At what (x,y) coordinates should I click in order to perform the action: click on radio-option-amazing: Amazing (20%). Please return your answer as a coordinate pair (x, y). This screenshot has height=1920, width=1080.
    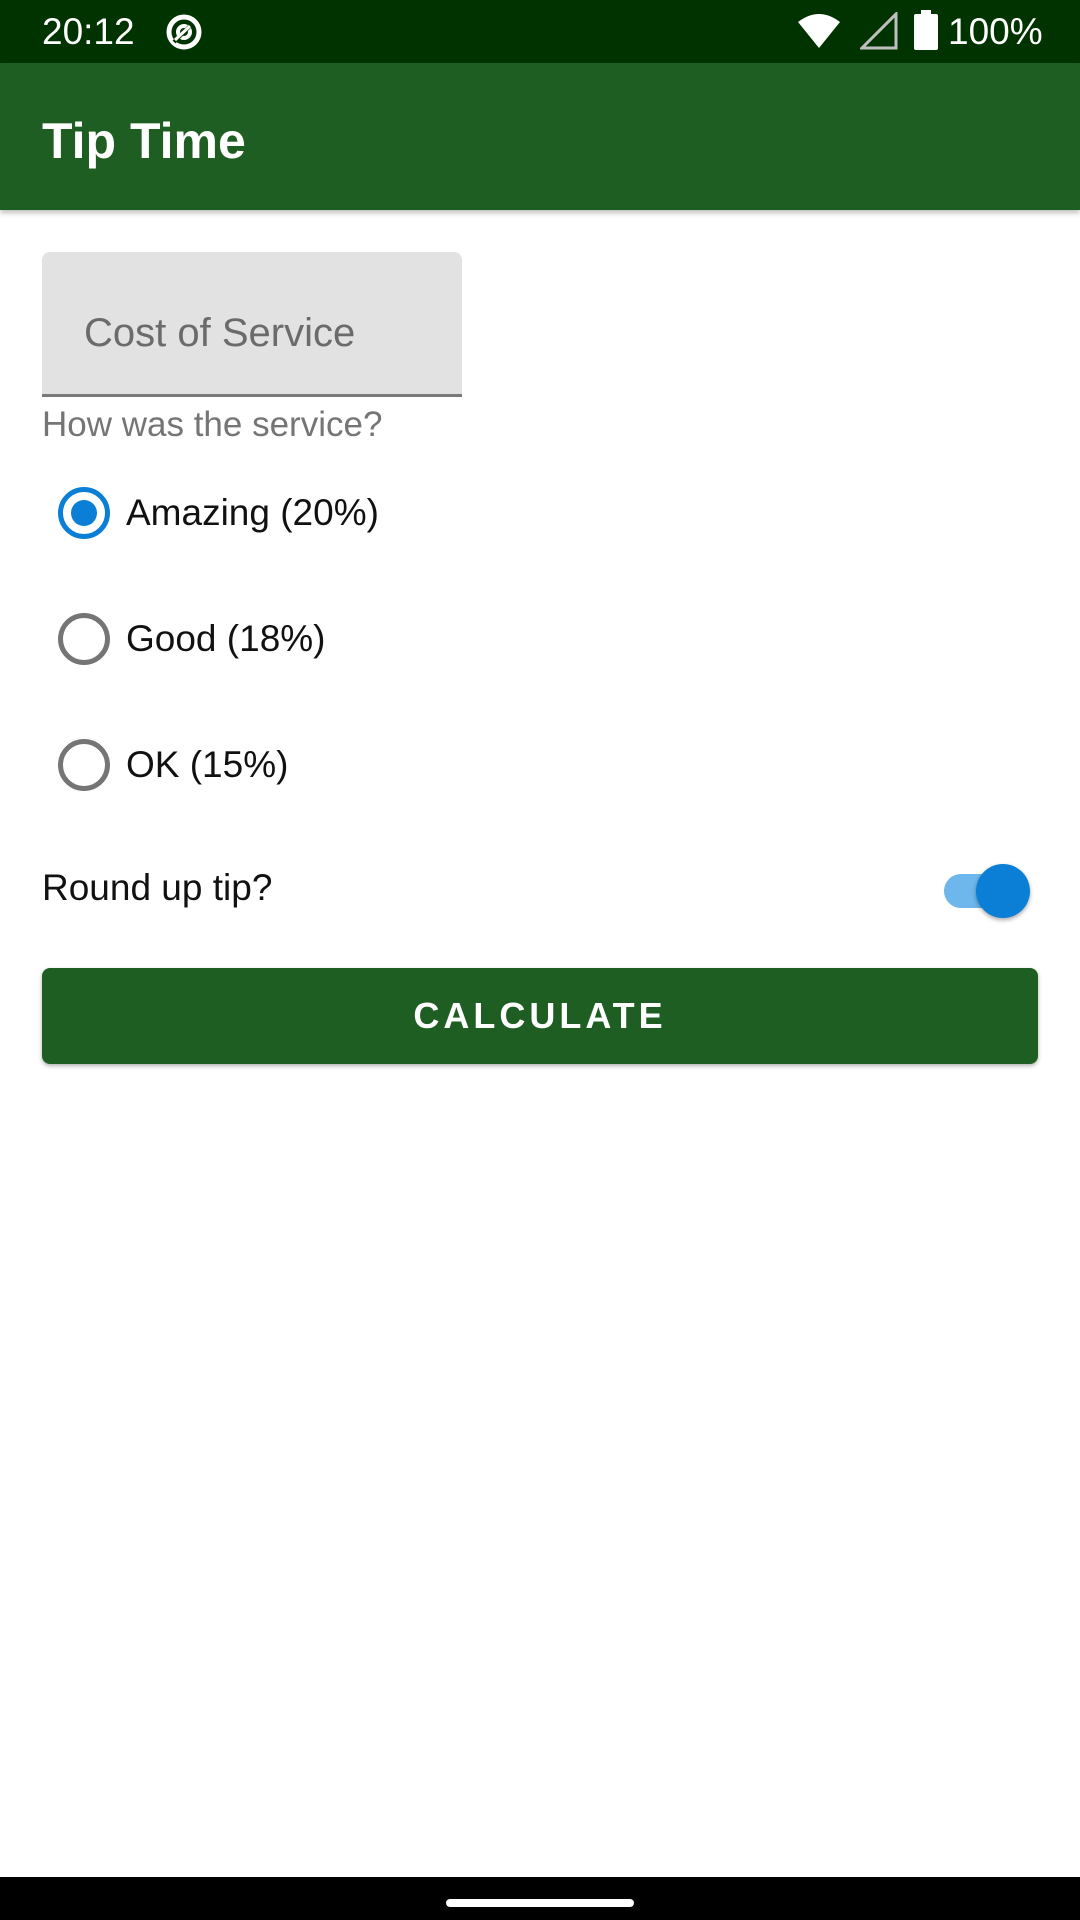
    Looking at the image, I should click on (342, 513).